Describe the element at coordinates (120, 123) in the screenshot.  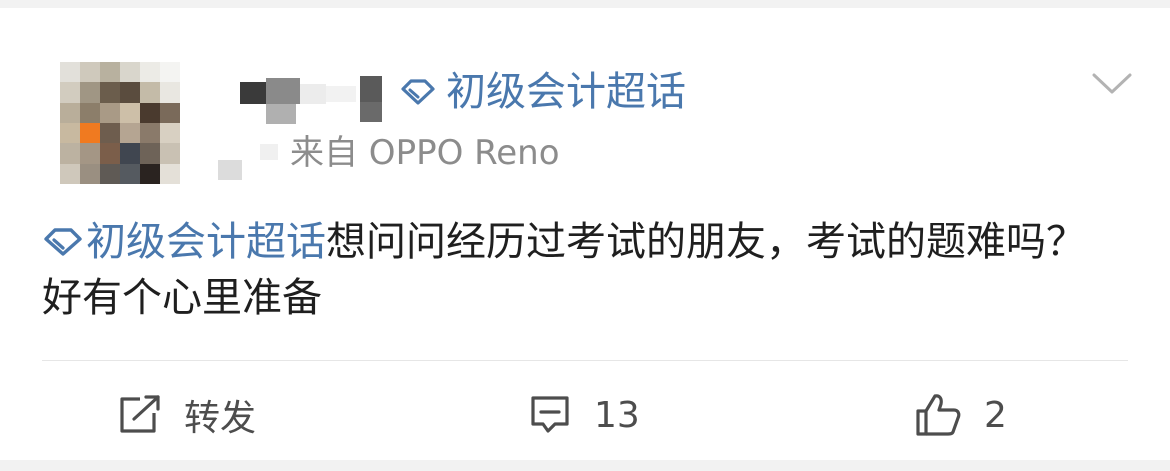
I see `avatar` at that location.